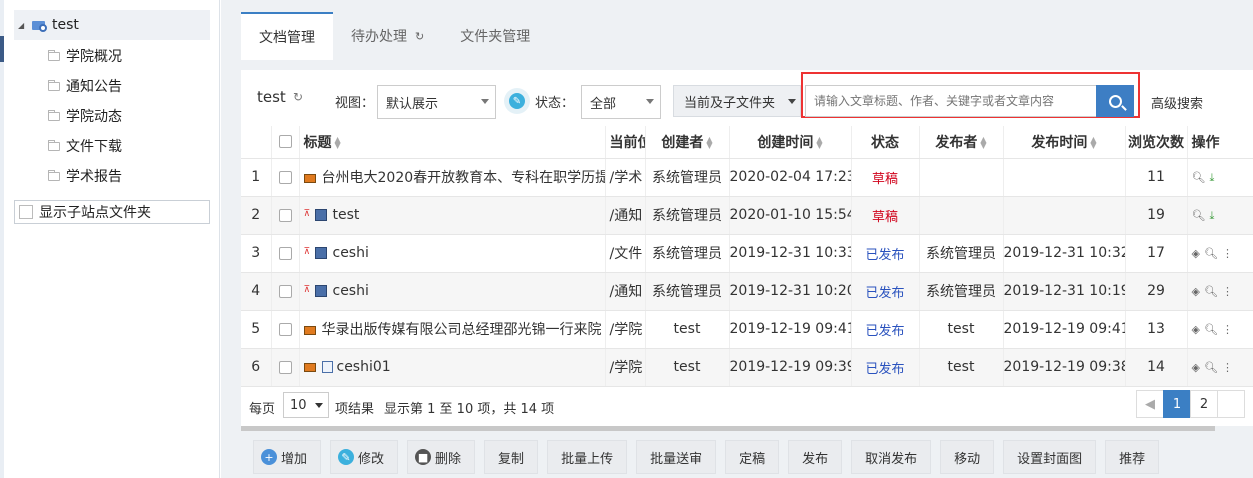 This screenshot has height=478, width=1253. Describe the element at coordinates (1132, 457) in the screenshot. I see `action-button-11: 推荐` at that location.